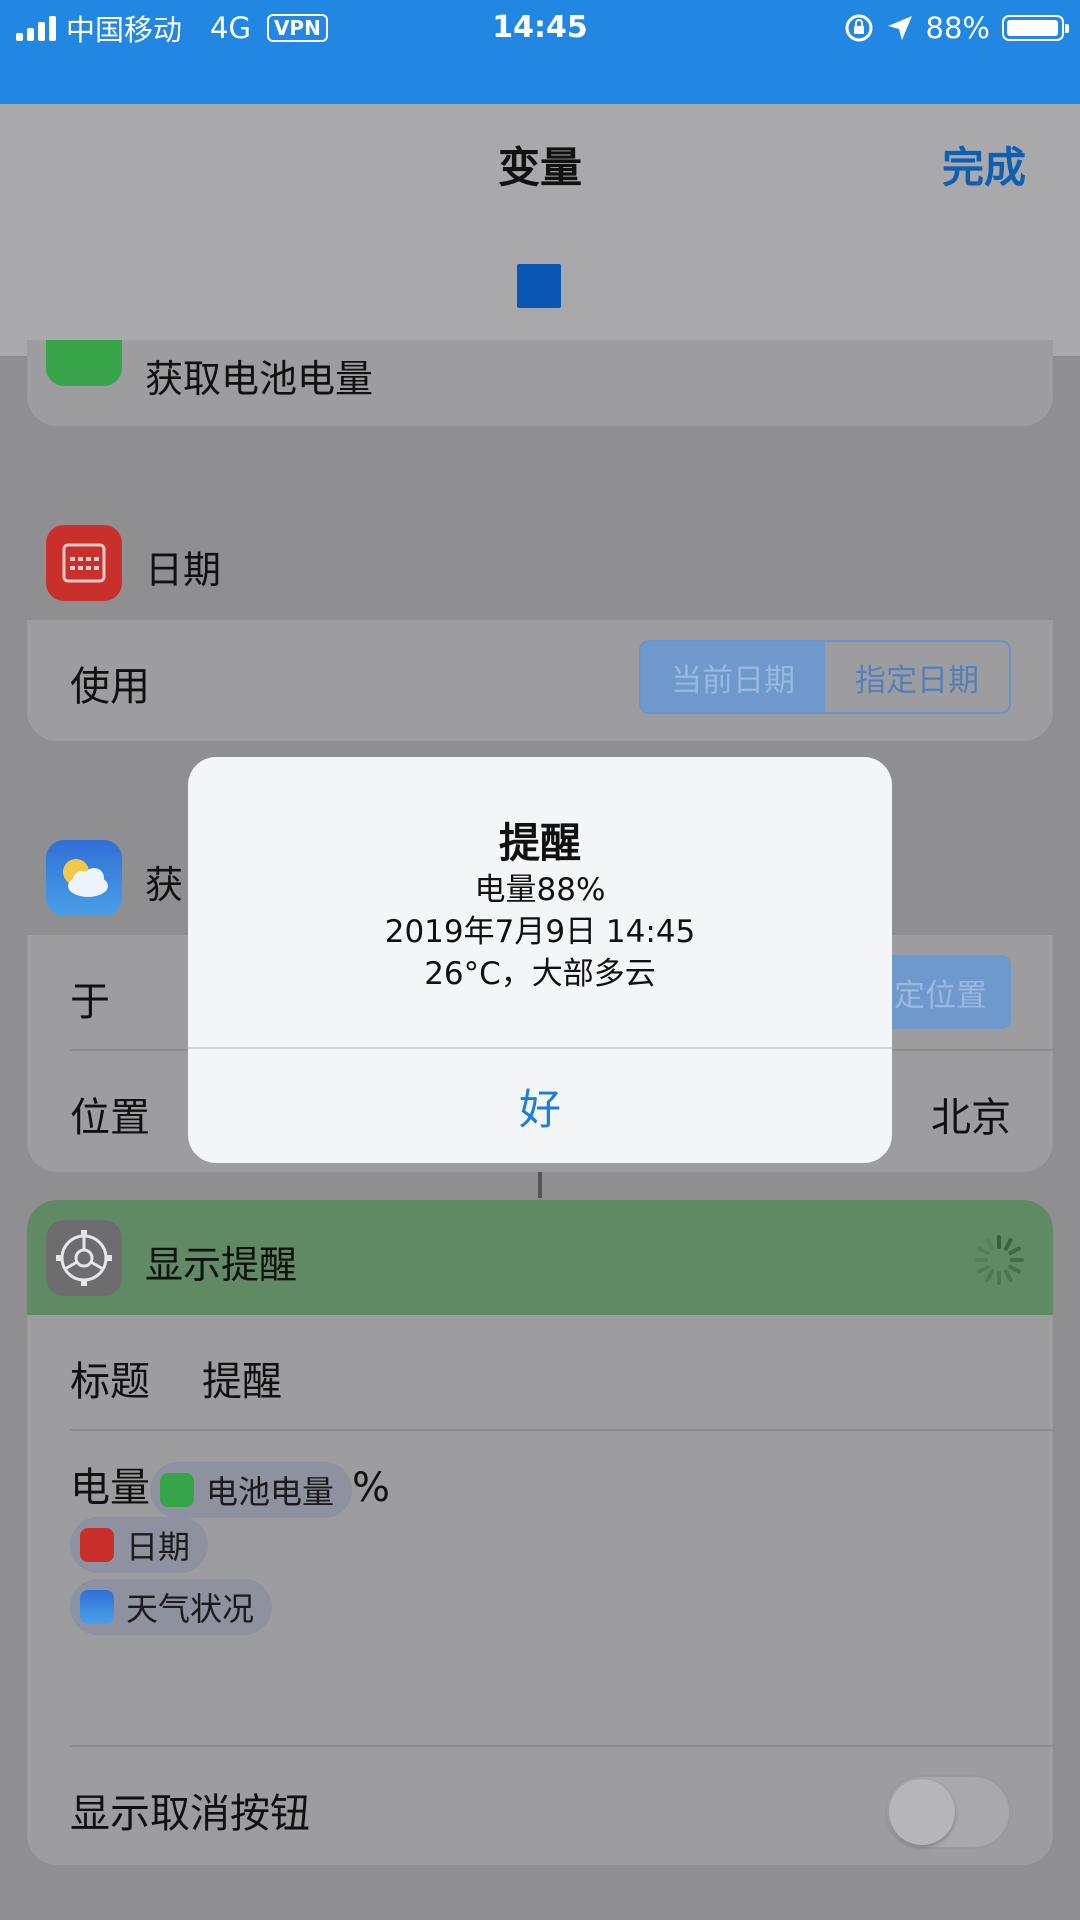 The image size is (1080, 1920). I want to click on body-text-suffix: %, so click(371, 1488).